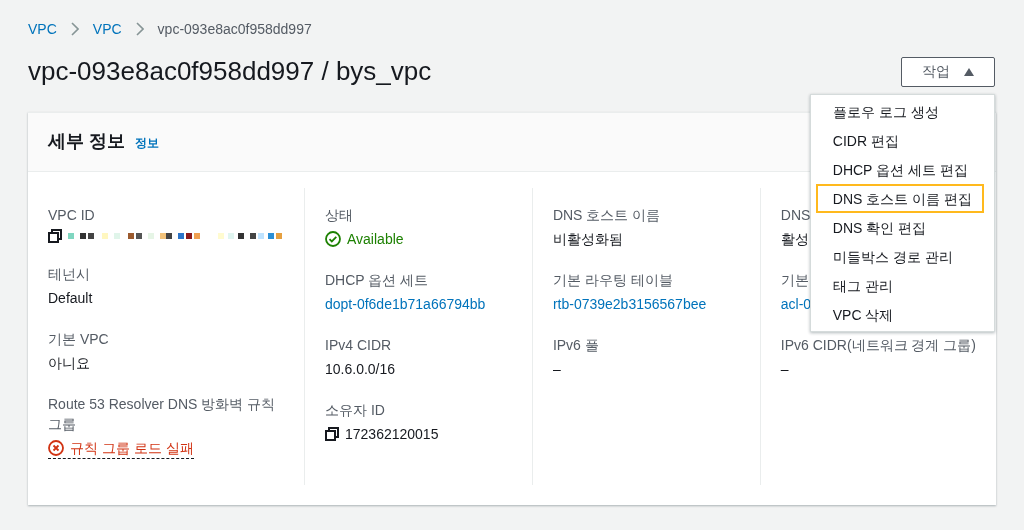  What do you see at coordinates (796, 304) in the screenshot?
I see `resource-link: acl-0` at bounding box center [796, 304].